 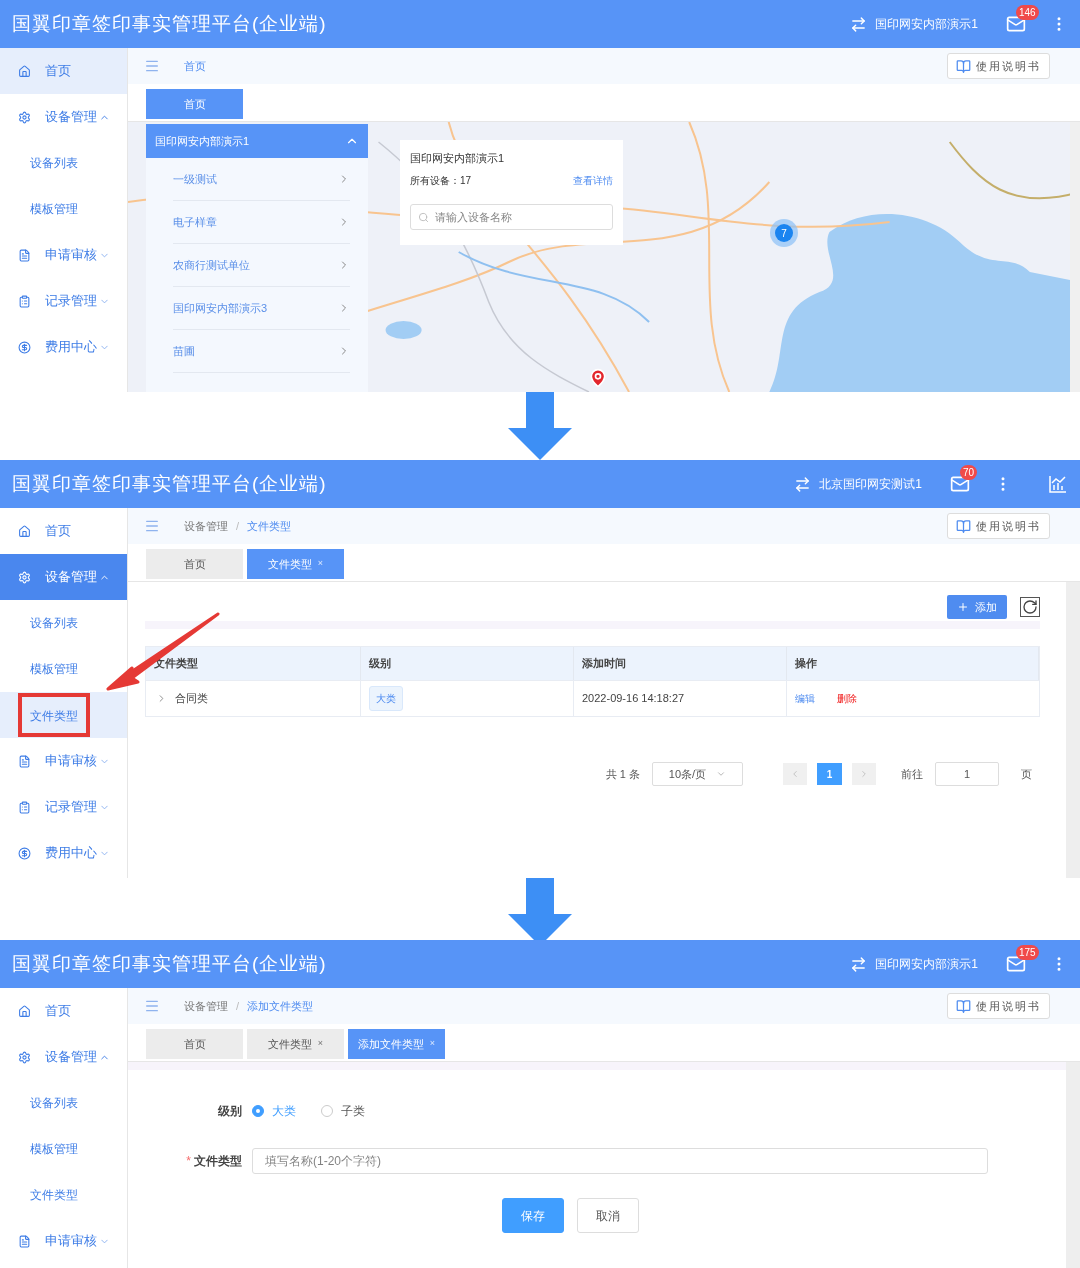 I want to click on input-field: 填写名称(1-20个字符), so click(x=620, y=1161).